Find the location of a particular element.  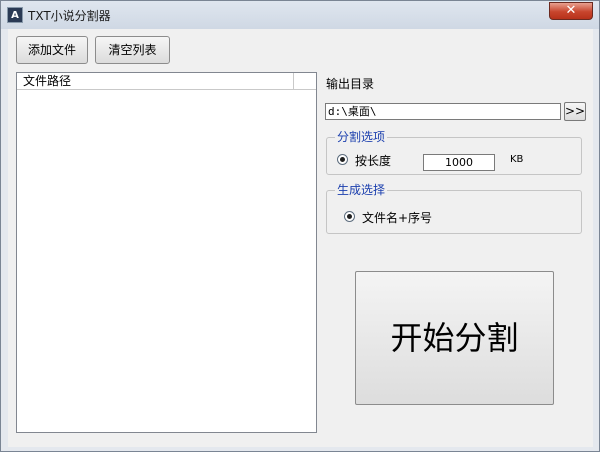

generate-options-group: 生成选择 文件名+序号 is located at coordinates (454, 208).